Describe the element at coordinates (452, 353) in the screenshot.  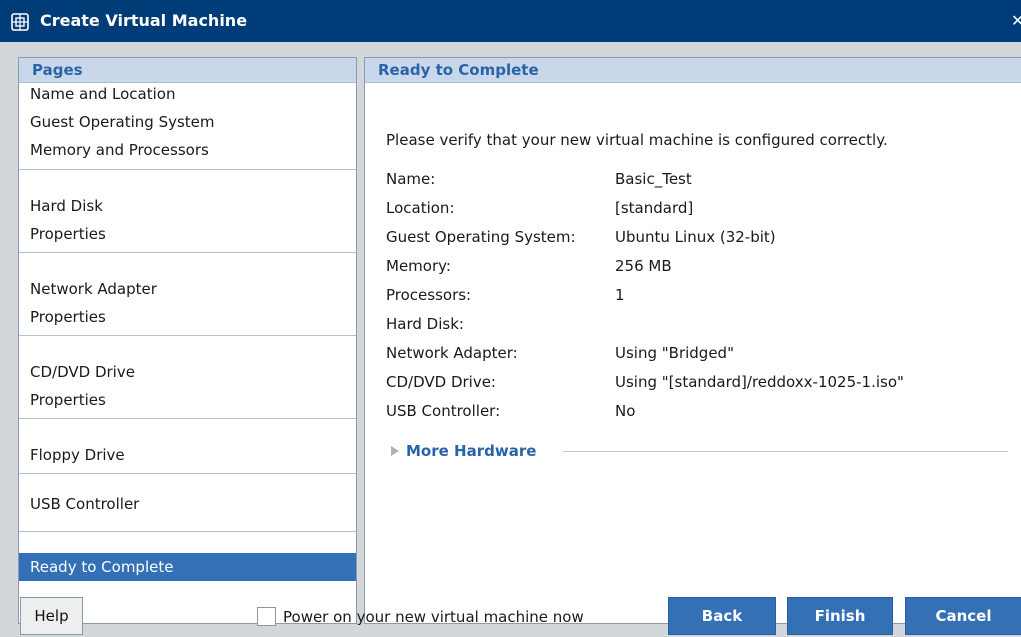
I see `summary-label-network-adapter: Network Adapter:` at that location.